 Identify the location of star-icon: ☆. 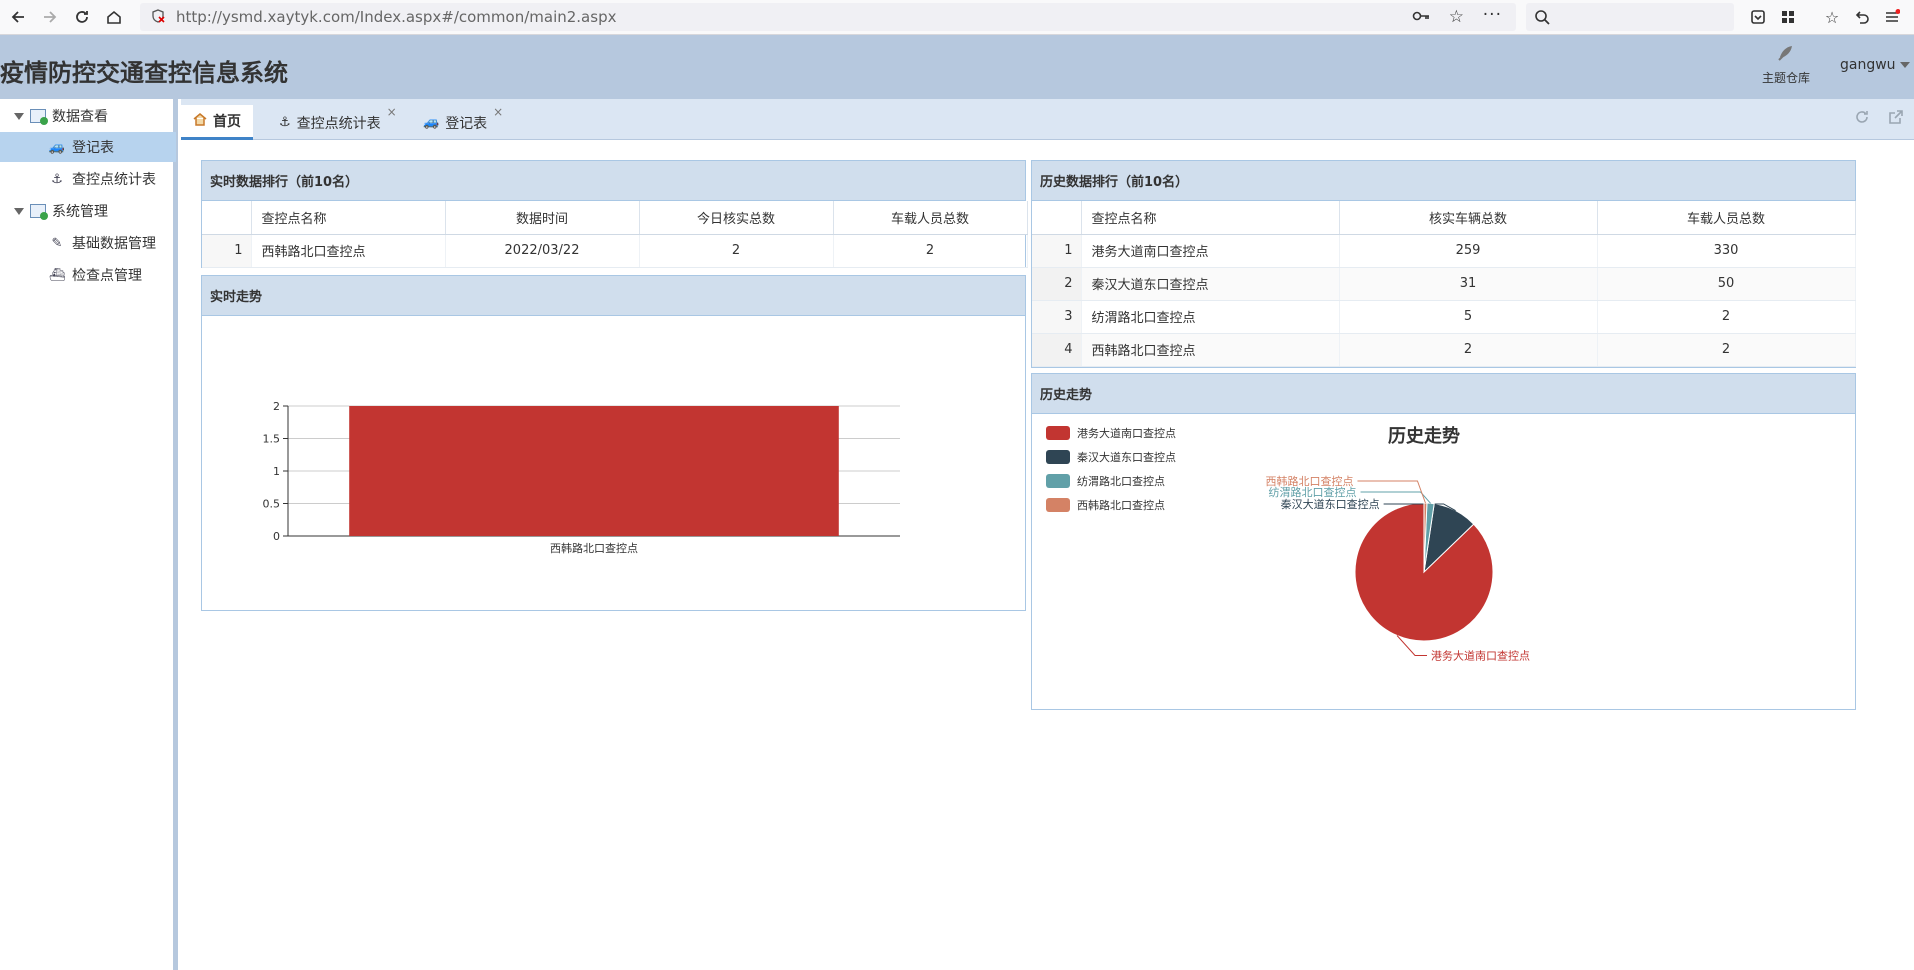
(1456, 17).